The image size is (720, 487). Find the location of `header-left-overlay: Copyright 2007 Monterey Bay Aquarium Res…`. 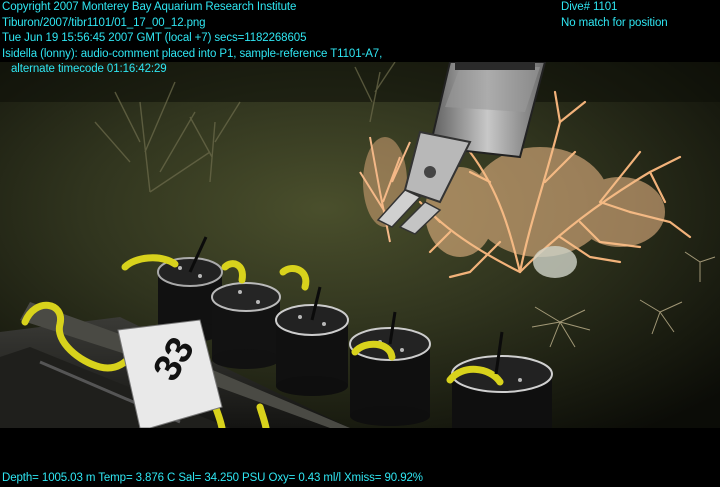

header-left-overlay: Copyright 2007 Monterey Bay Aquarium Res… is located at coordinates (192, 39).